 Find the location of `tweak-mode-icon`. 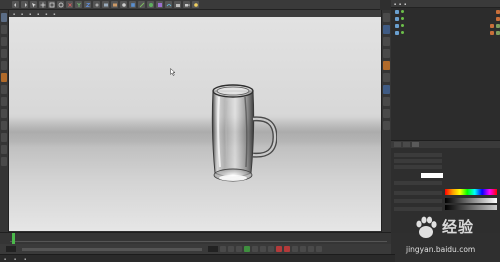

tweak-mode-icon is located at coordinates (4, 89).